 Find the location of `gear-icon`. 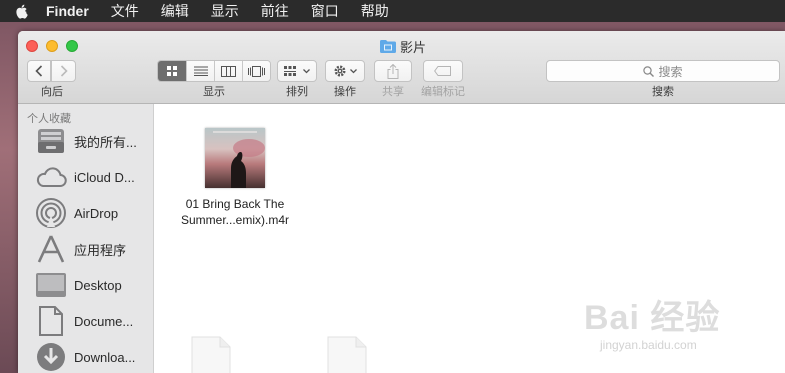

gear-icon is located at coordinates (340, 71).